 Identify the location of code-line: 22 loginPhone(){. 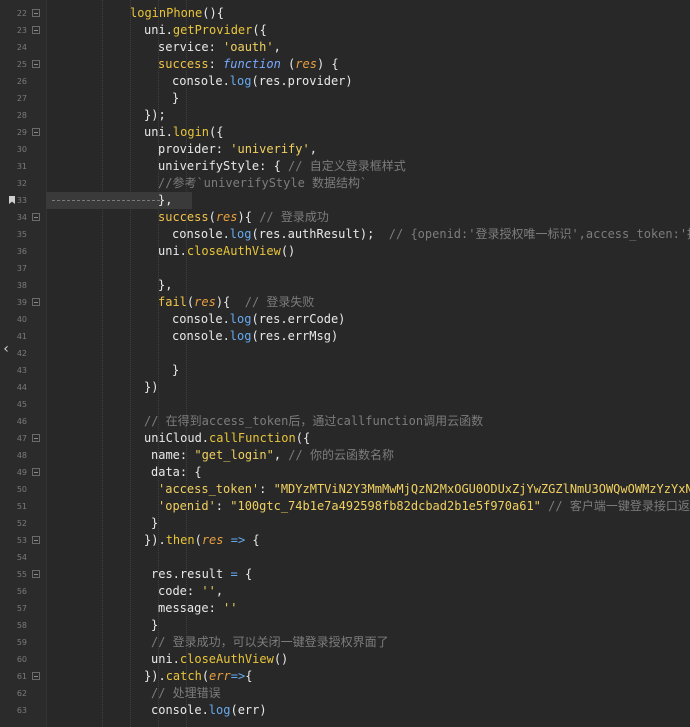
(345, 13).